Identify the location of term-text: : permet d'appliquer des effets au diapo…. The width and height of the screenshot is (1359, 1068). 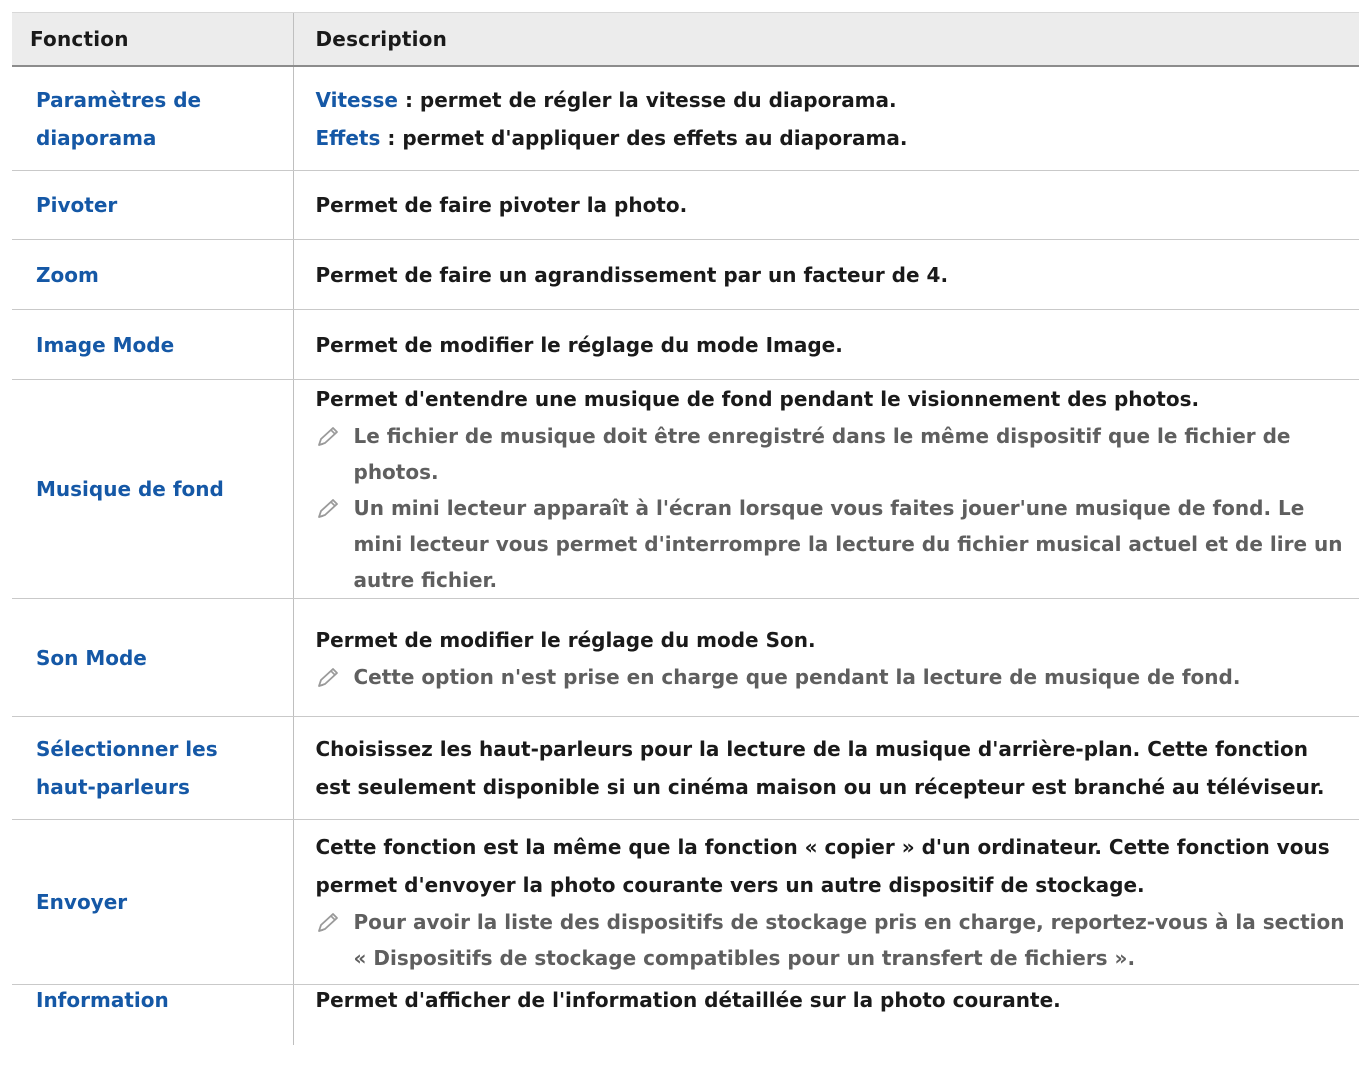
(644, 137).